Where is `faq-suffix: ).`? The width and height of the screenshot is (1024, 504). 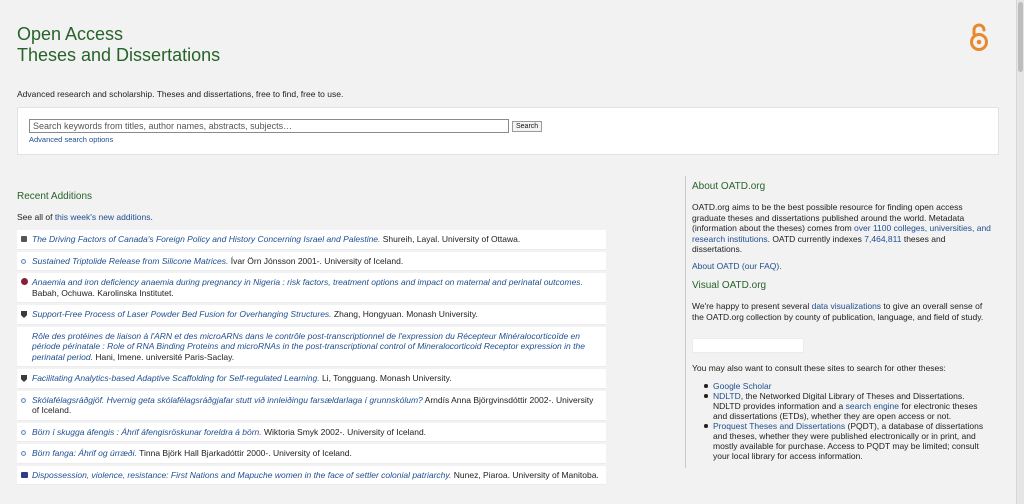 faq-suffix: ). is located at coordinates (778, 266).